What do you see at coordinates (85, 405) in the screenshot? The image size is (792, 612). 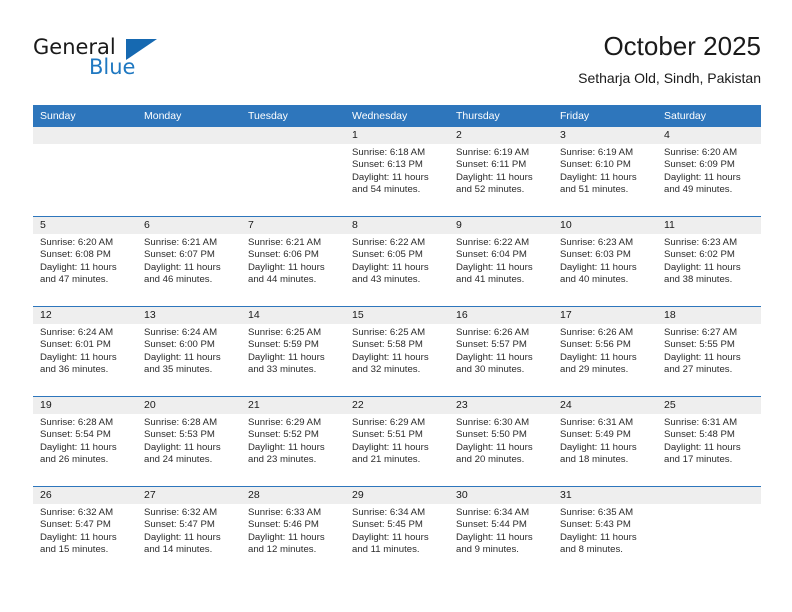 I see `day-number: 19` at bounding box center [85, 405].